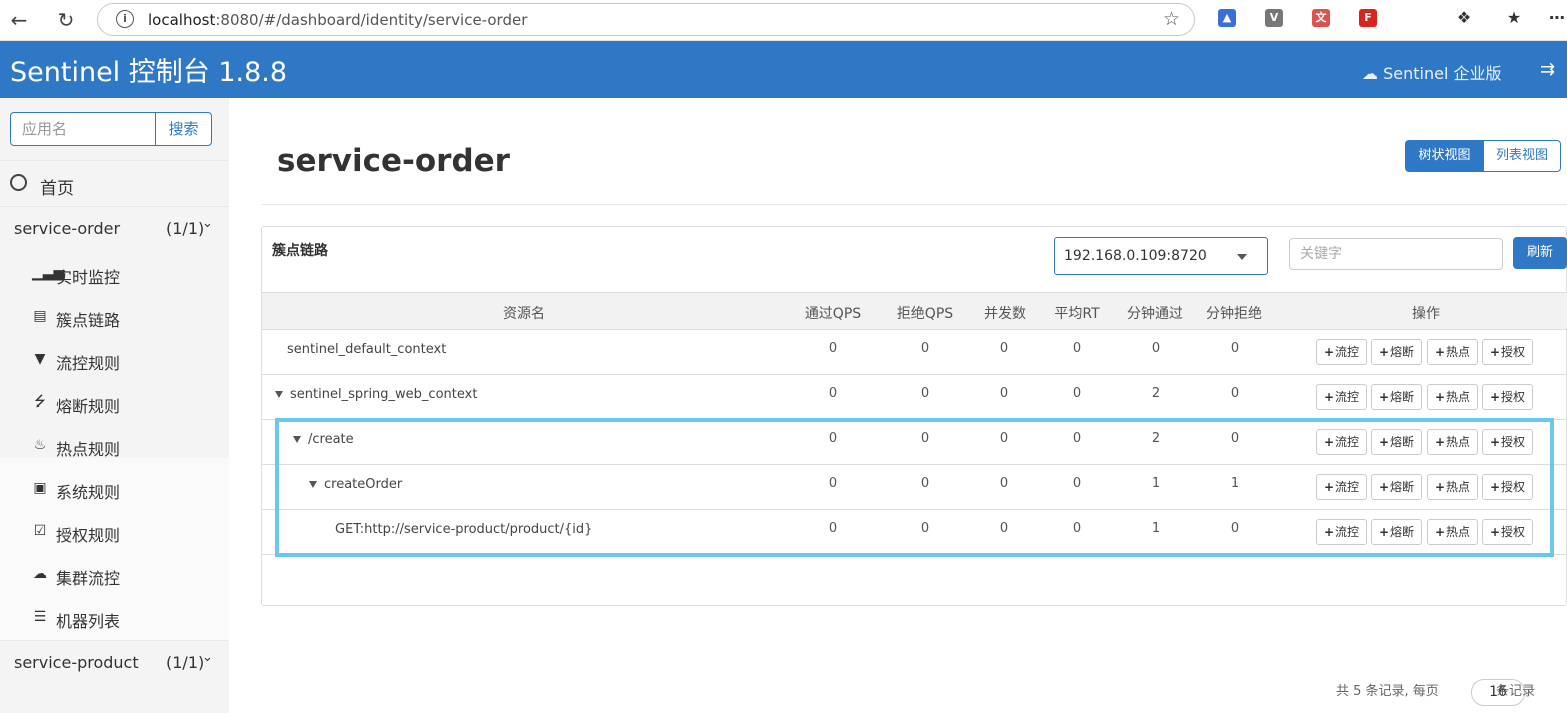  What do you see at coordinates (114, 532) in the screenshot?
I see `sidebar-item-authority-rules: ☑ 授权规则` at bounding box center [114, 532].